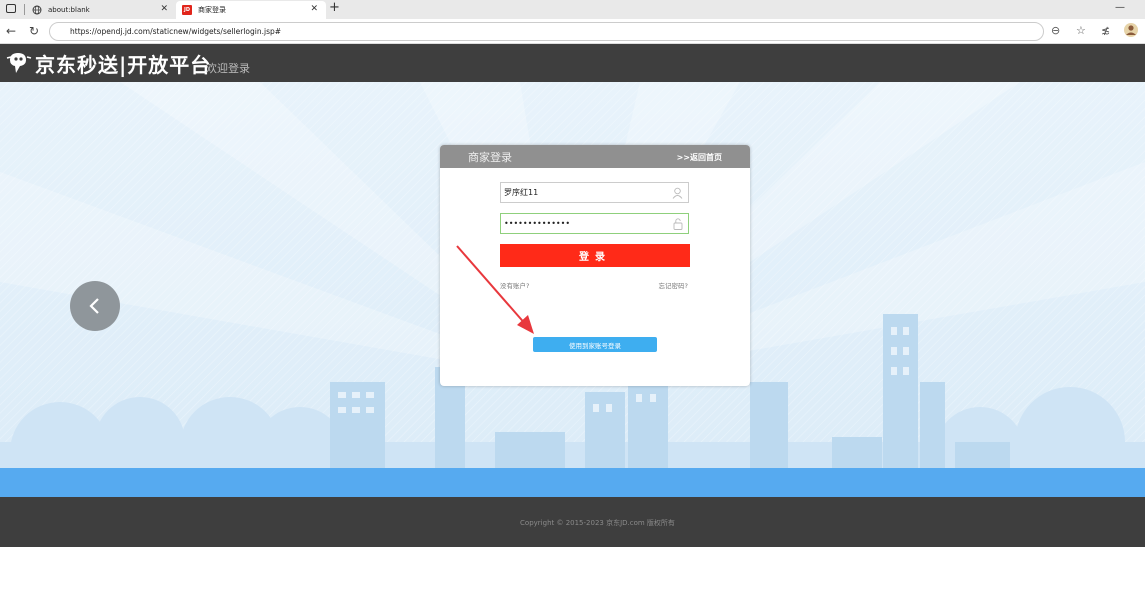 The height and width of the screenshot is (606, 1145). I want to click on browser-tab-bar: about:blank ✕ JD 商家登录 ✕ + —, so click(572, 9).